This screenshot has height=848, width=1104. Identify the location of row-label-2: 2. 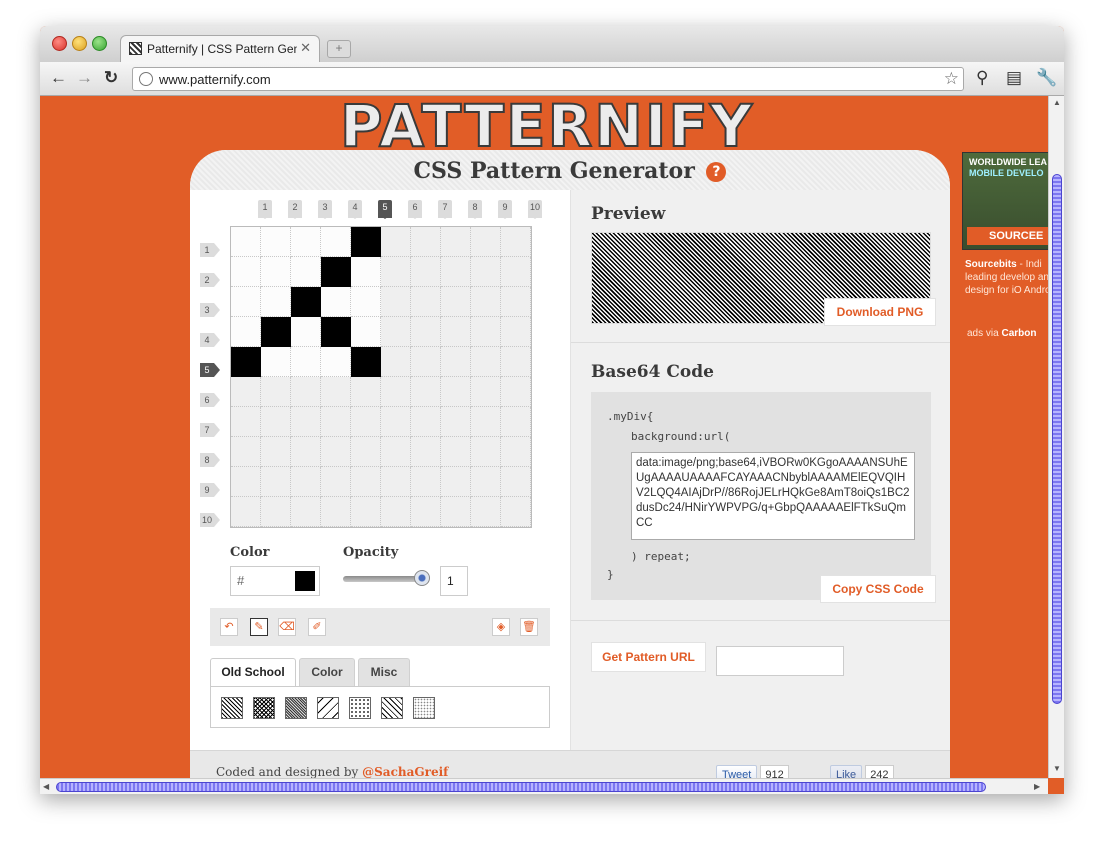
(210, 280).